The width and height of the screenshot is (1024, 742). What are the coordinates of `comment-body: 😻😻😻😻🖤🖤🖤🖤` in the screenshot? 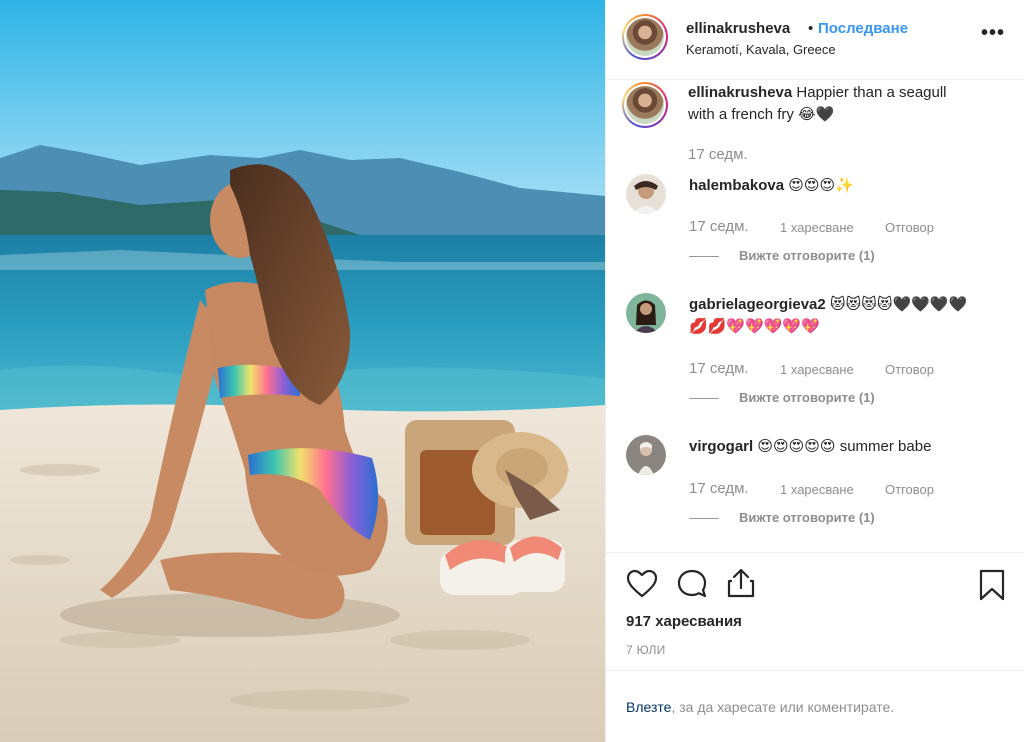 It's located at (896, 304).